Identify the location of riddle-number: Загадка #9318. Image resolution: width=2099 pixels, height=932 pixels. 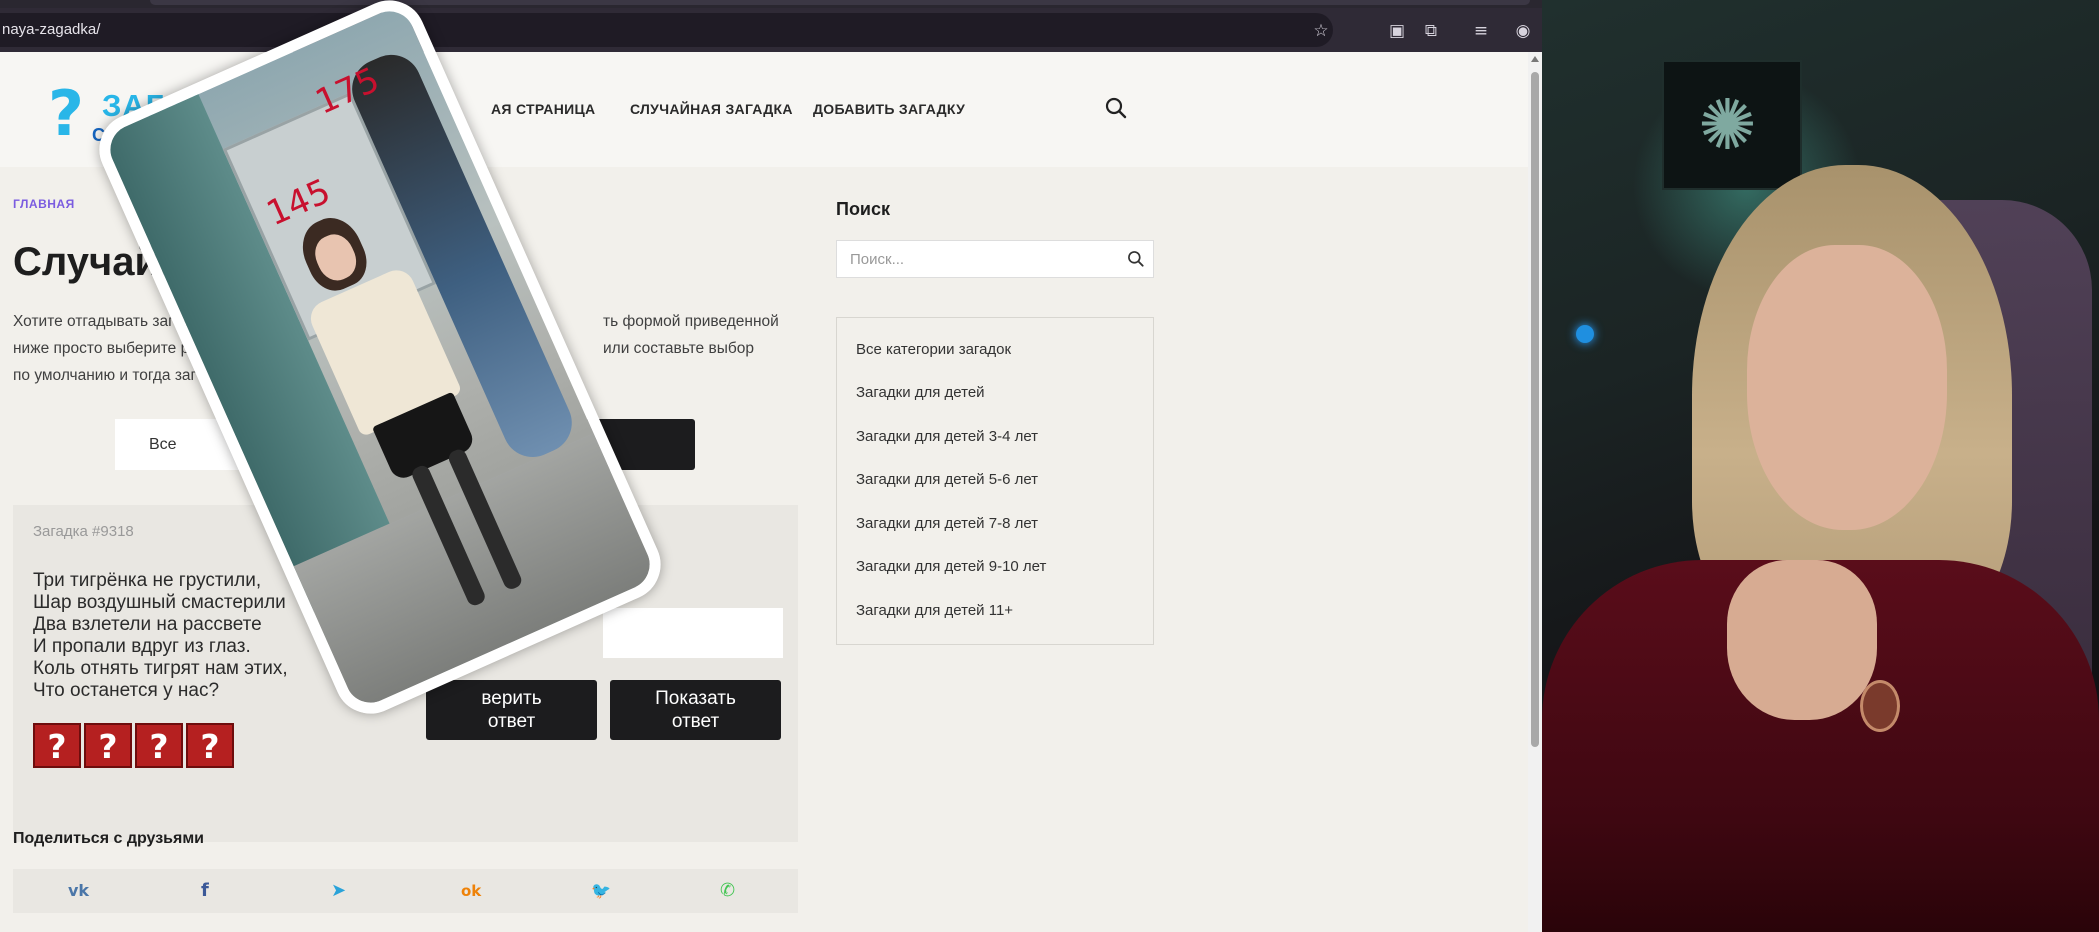
(83, 531).